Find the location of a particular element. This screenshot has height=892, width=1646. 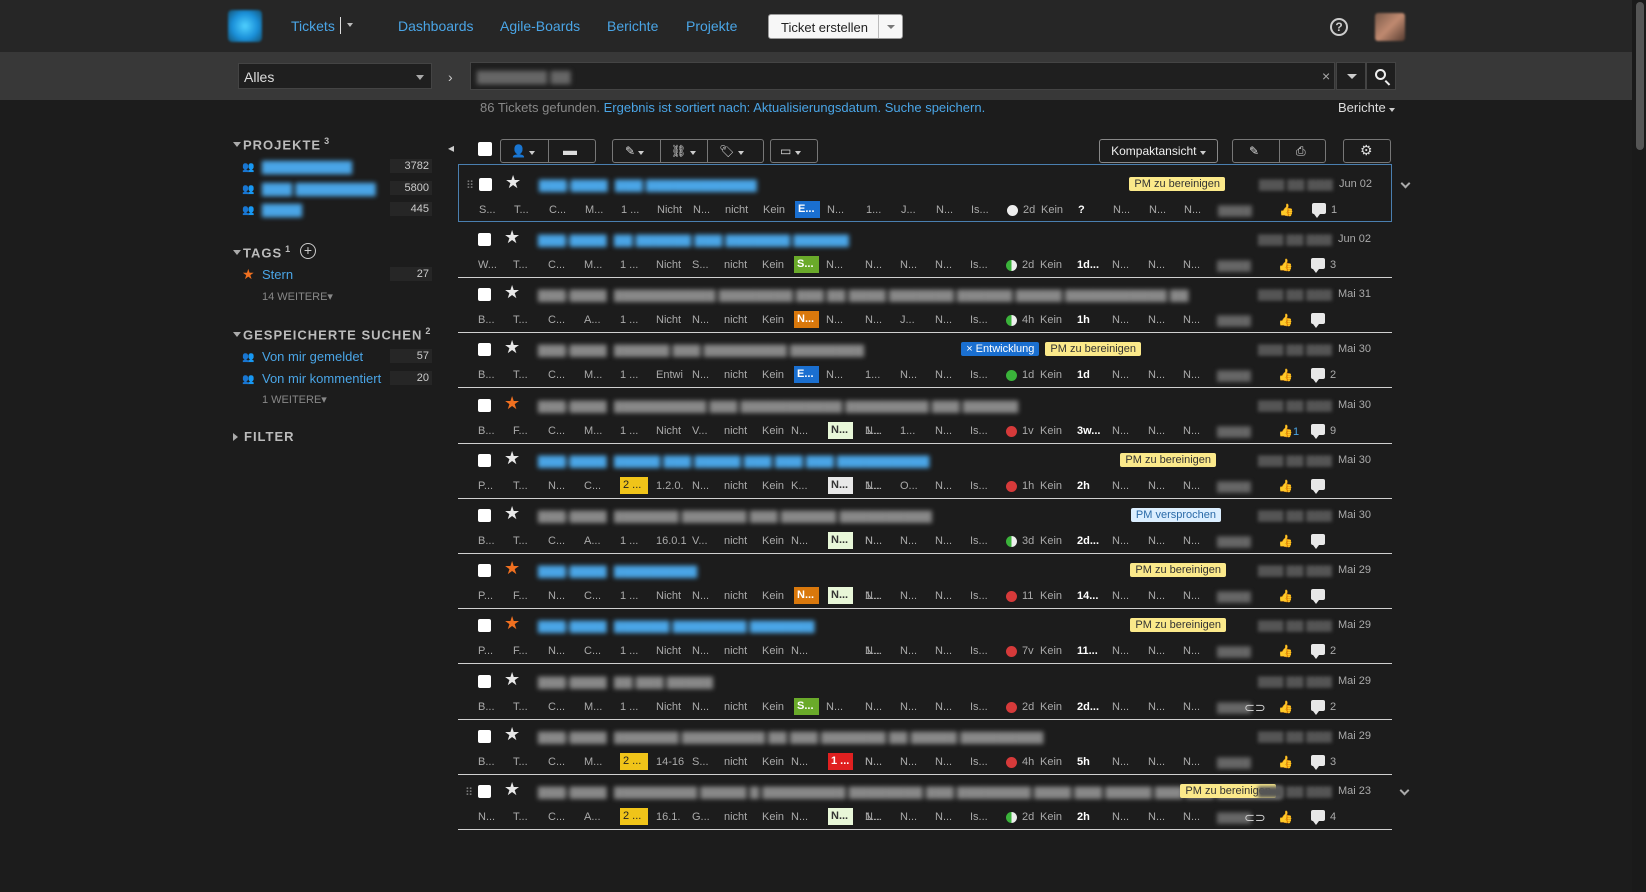

filter-section-header: FILTER is located at coordinates (264, 436).